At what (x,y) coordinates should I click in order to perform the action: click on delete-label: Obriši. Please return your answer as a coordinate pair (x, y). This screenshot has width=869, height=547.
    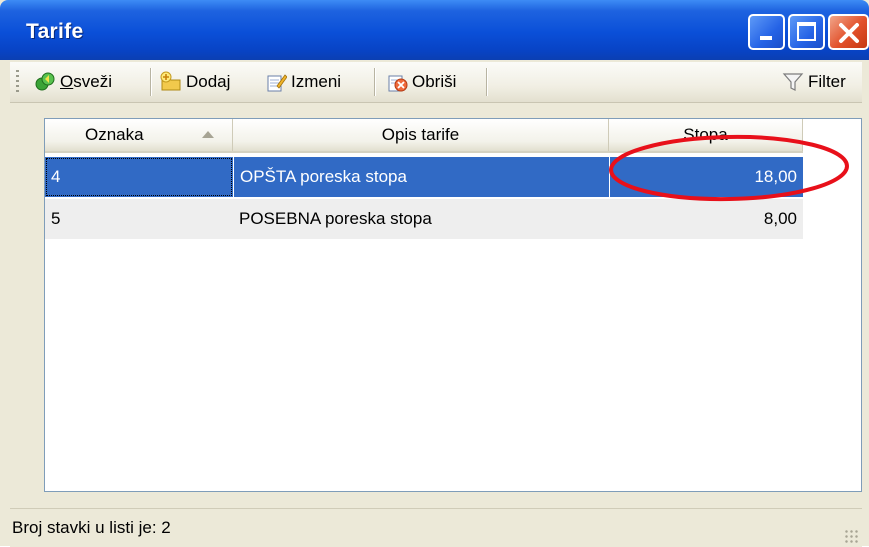
    Looking at the image, I should click on (434, 81).